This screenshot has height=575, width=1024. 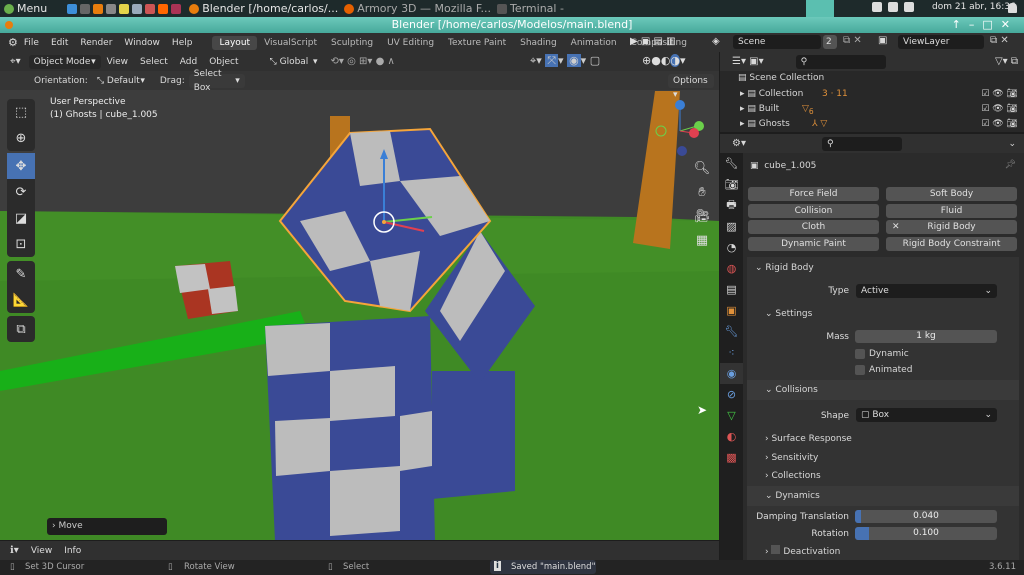 What do you see at coordinates (808, 439) in the screenshot?
I see `surface-response-subpanel: › Surface Response` at bounding box center [808, 439].